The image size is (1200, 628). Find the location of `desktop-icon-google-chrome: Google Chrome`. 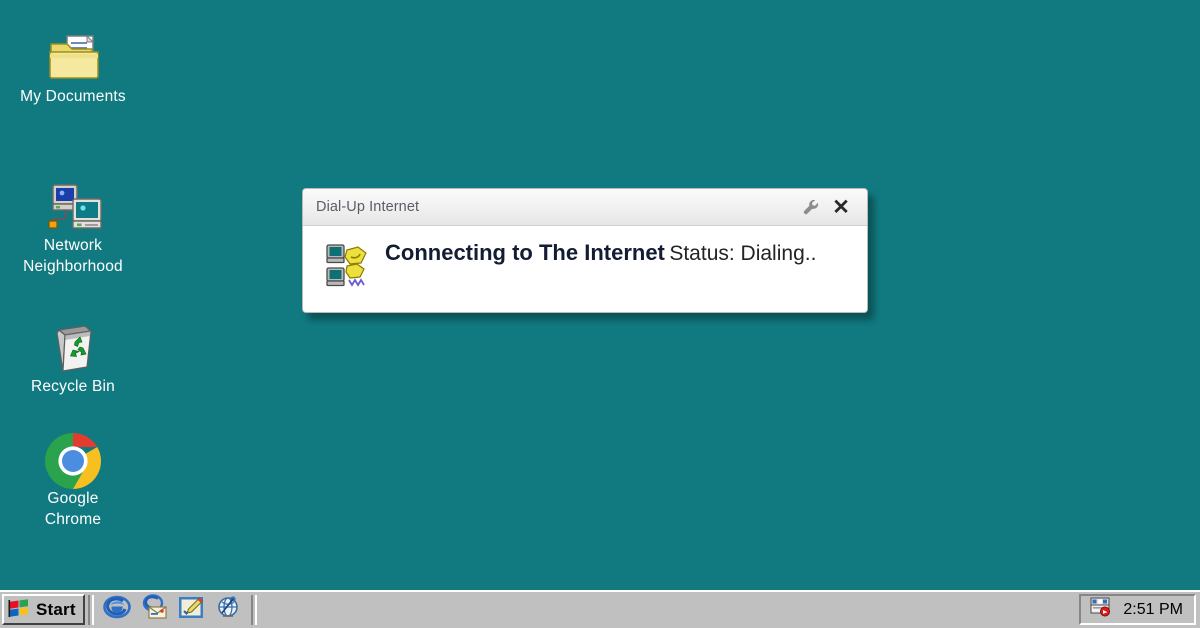

desktop-icon-google-chrome: Google Chrome is located at coordinates (73, 480).